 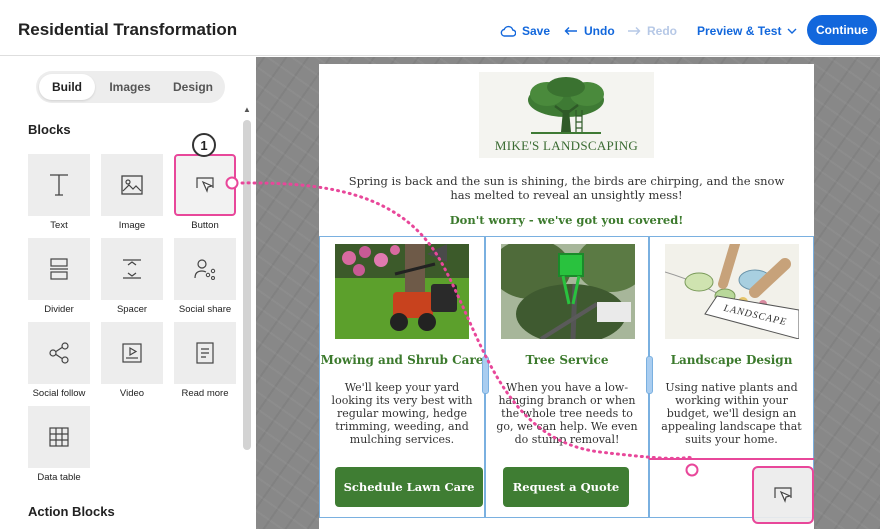 I want to click on block-label-data-table: Data table, so click(x=59, y=477).